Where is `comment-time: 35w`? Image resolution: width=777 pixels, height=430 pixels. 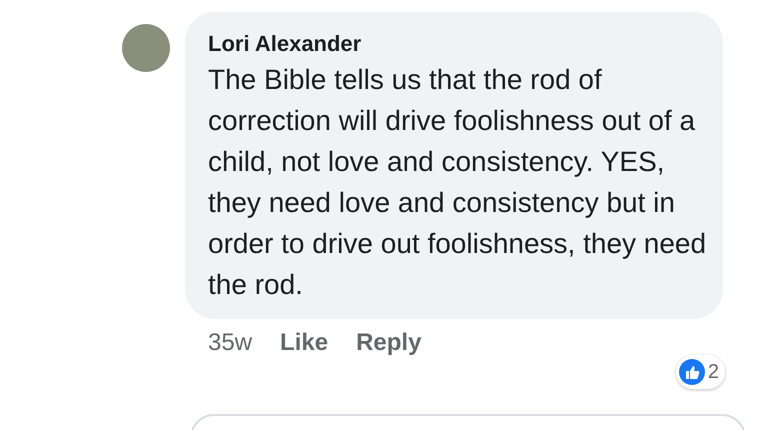 comment-time: 35w is located at coordinates (230, 343).